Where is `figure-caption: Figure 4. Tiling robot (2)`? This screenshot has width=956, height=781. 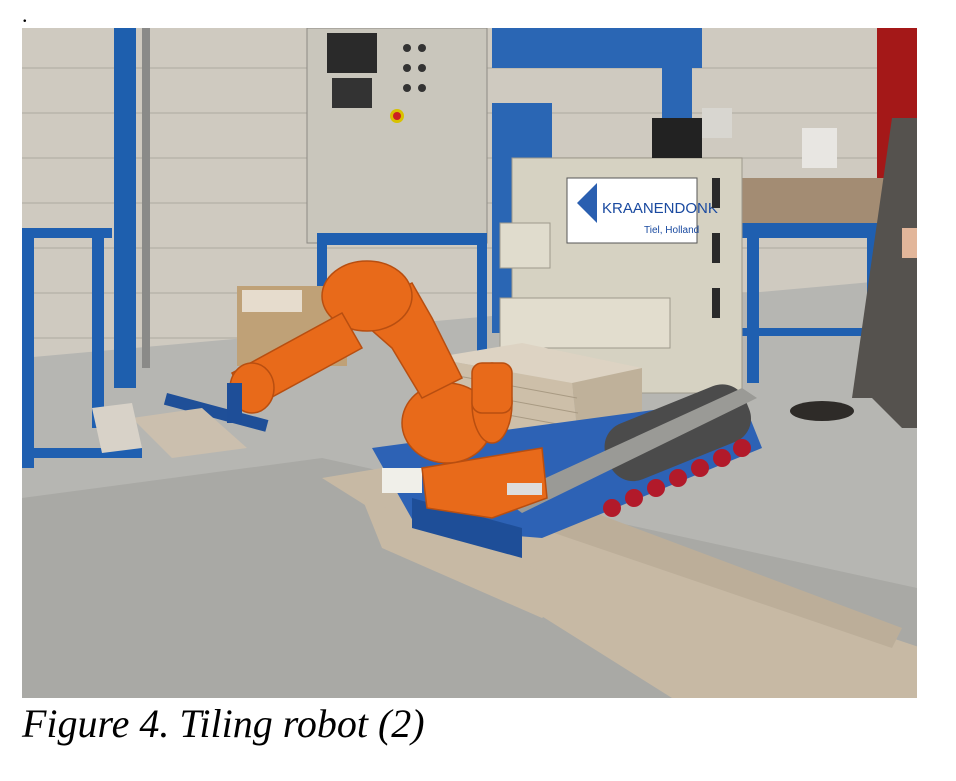 figure-caption: Figure 4. Tiling robot (2) is located at coordinates (223, 723).